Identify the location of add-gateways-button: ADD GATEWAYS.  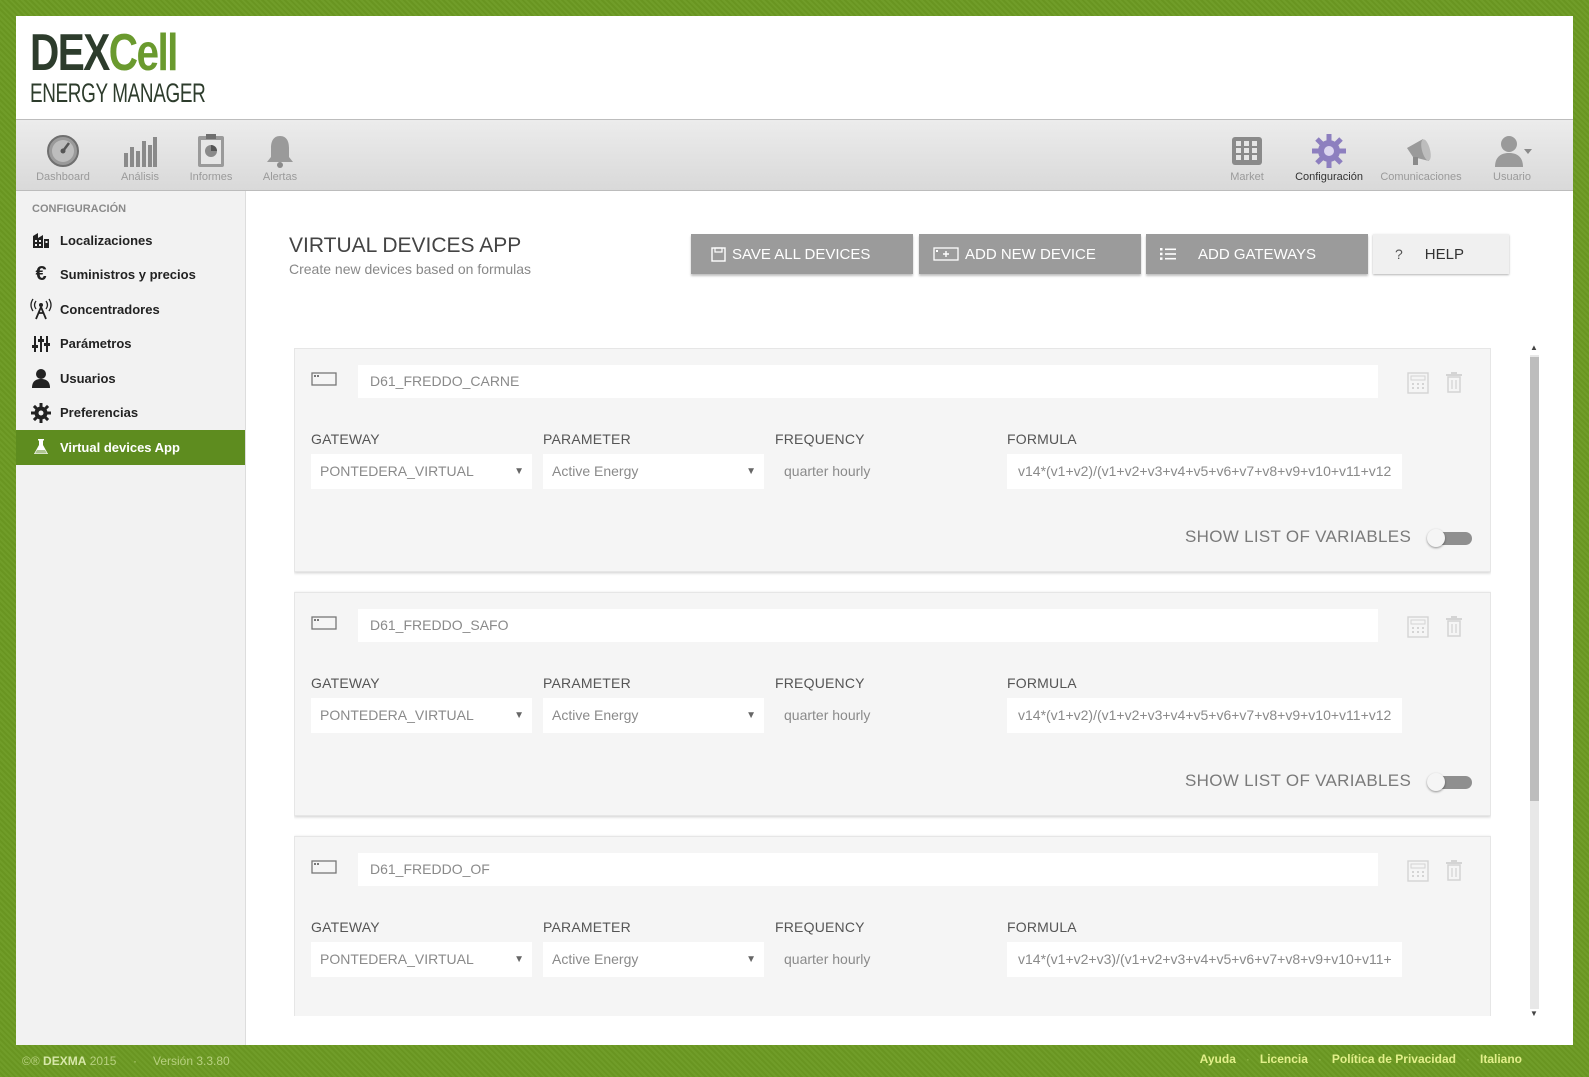
(1257, 254).